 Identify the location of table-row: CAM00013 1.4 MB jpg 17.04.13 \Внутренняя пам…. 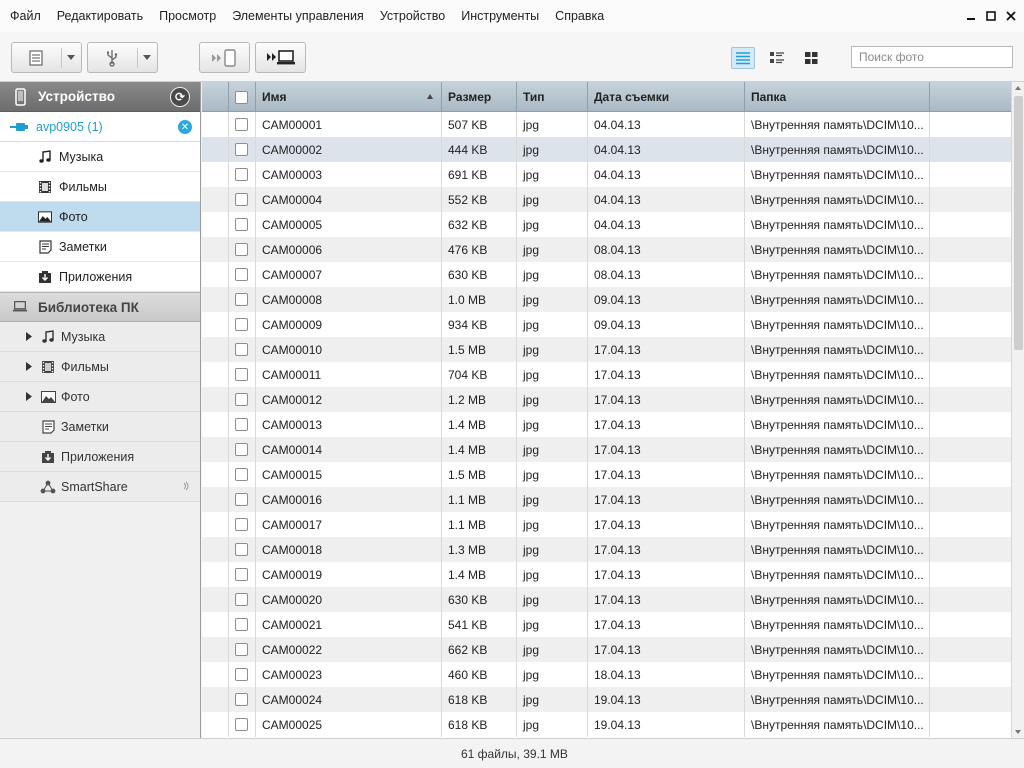
(613, 424).